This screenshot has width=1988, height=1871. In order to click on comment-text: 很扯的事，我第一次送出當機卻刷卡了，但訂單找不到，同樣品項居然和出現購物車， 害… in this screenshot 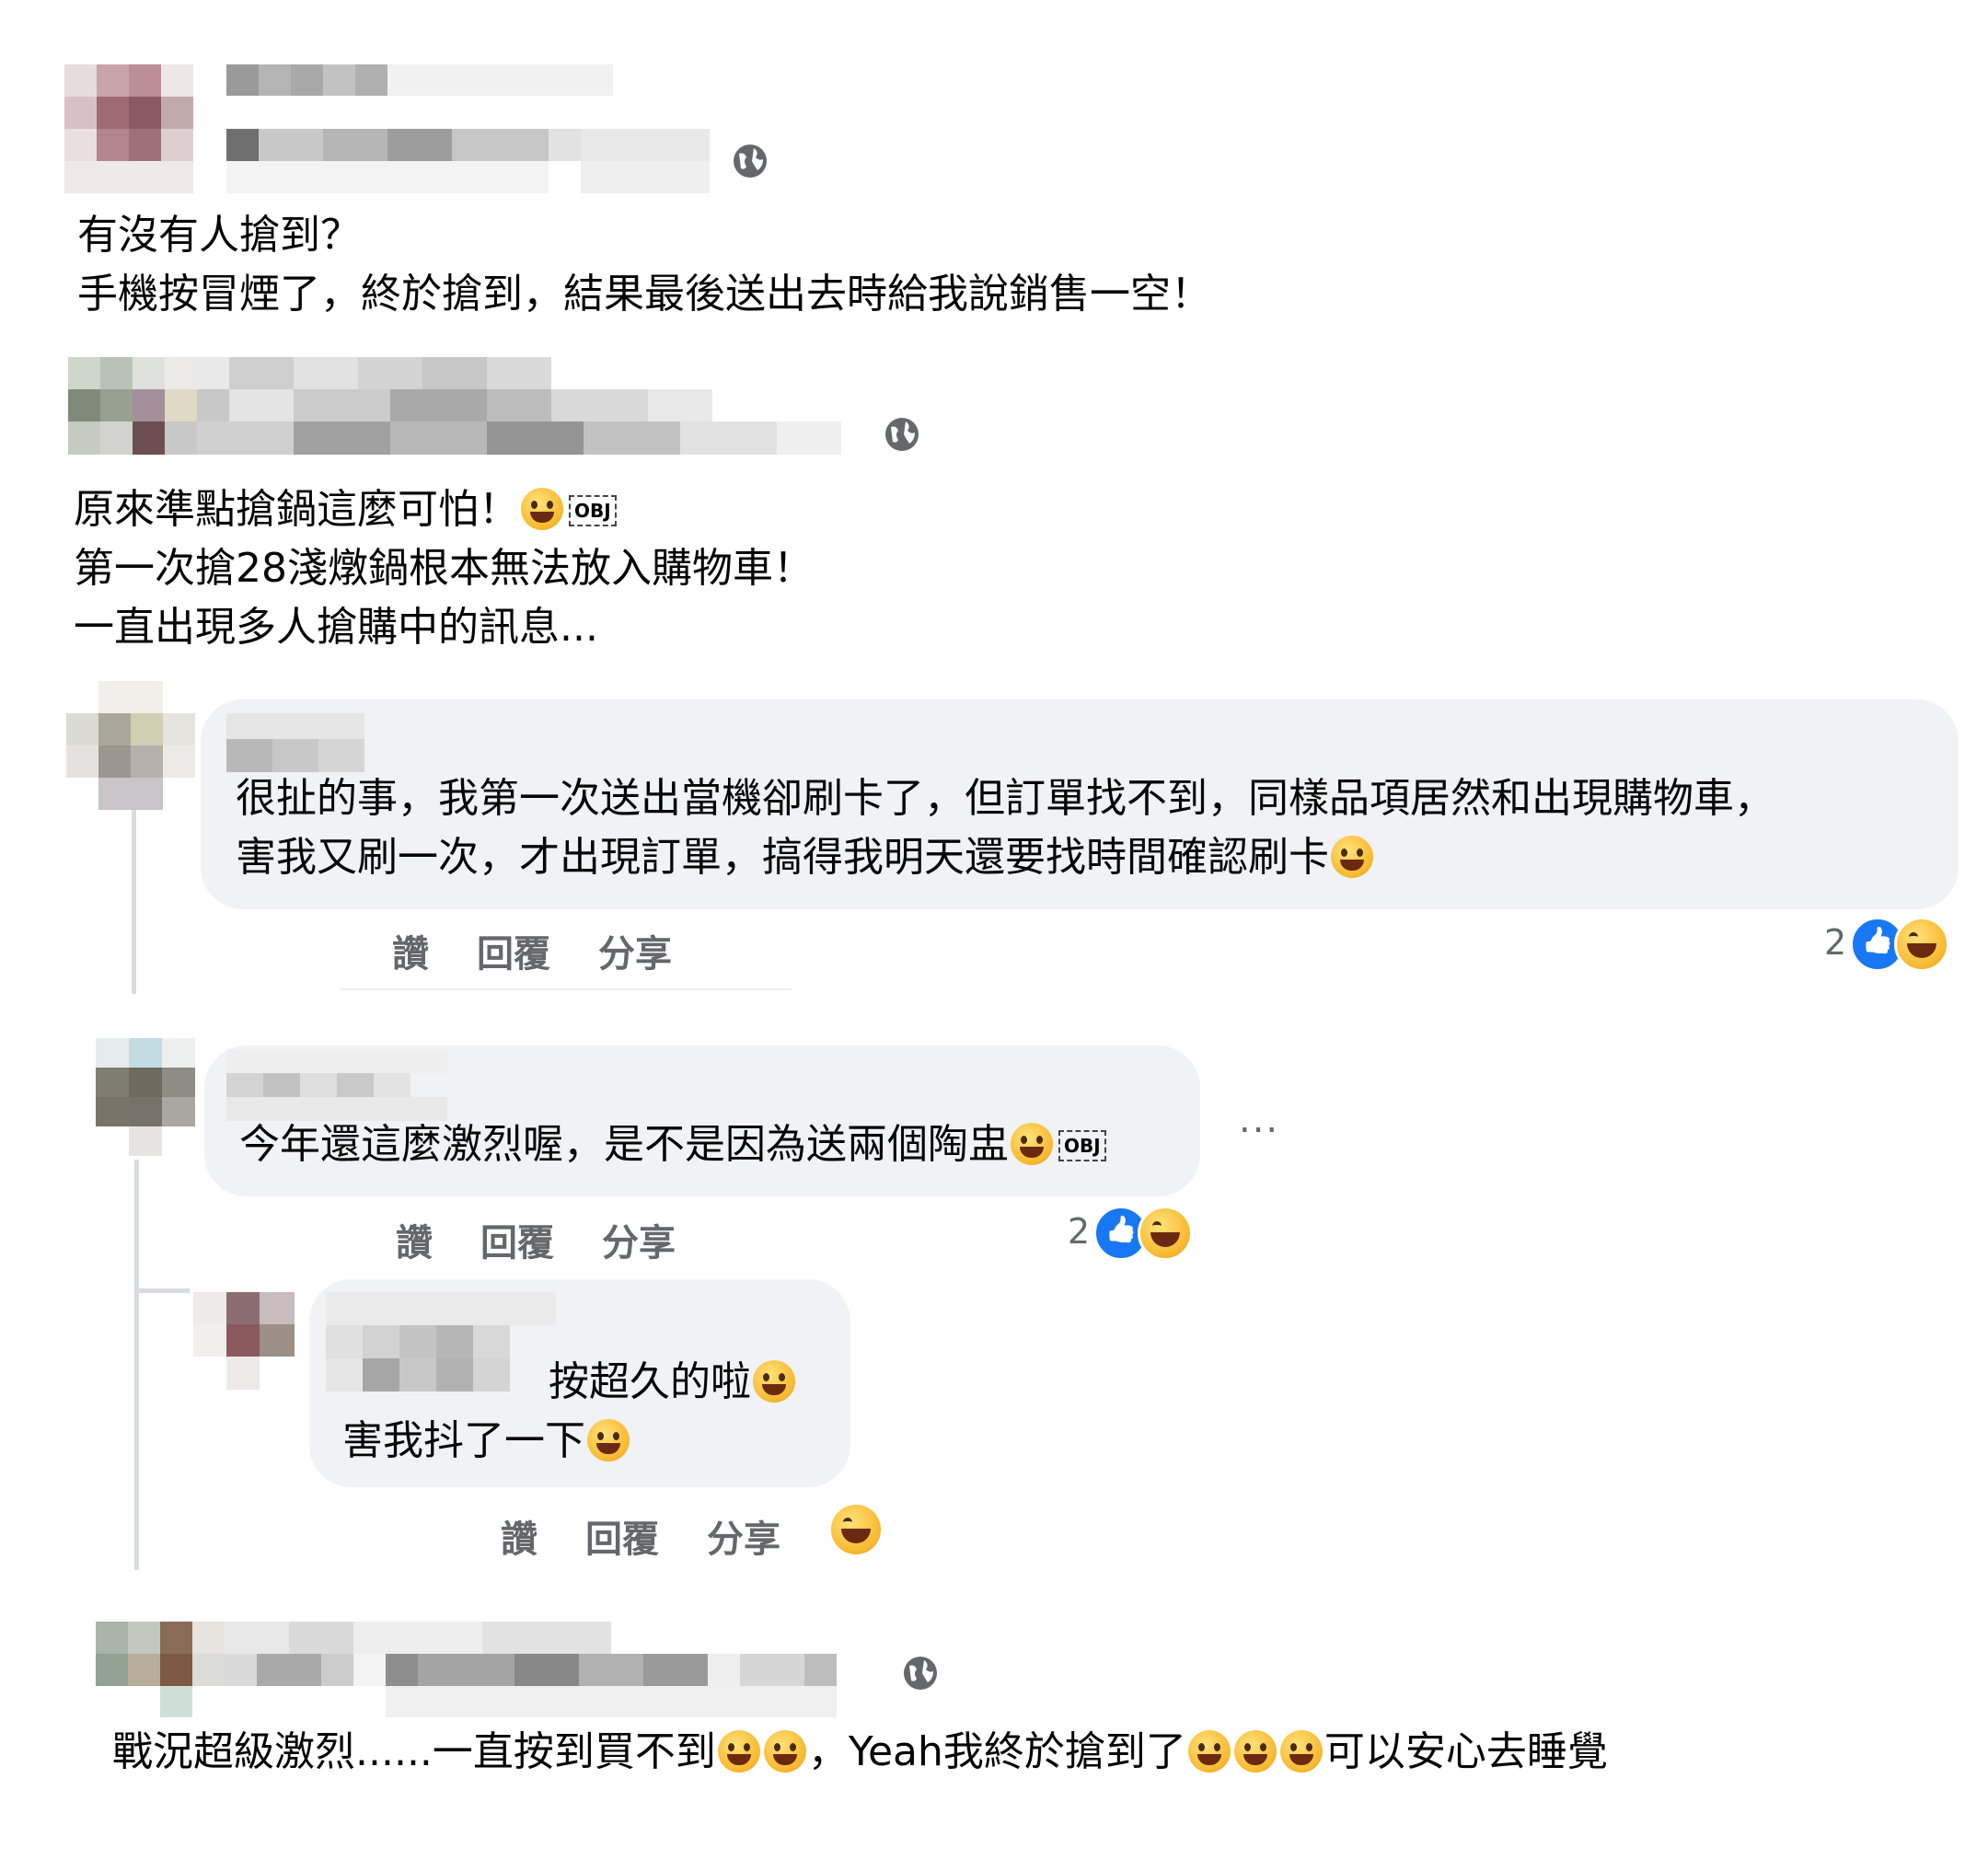, I will do `click(1005, 828)`.